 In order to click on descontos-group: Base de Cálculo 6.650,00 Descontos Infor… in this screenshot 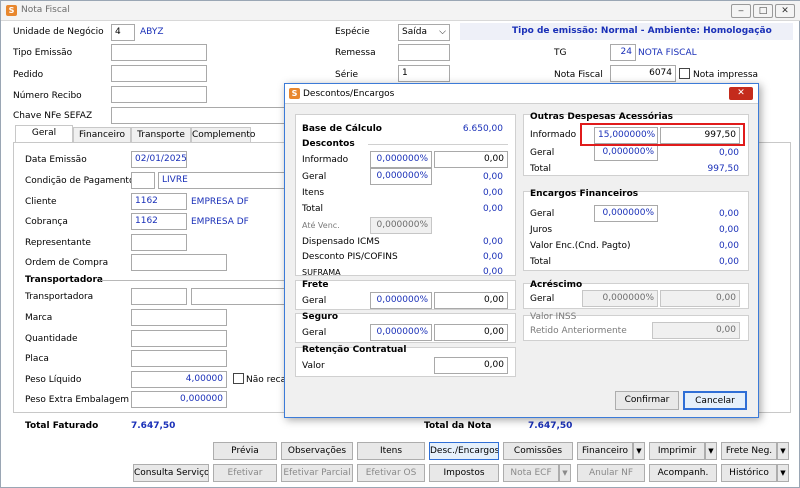, I will do `click(405, 195)`.